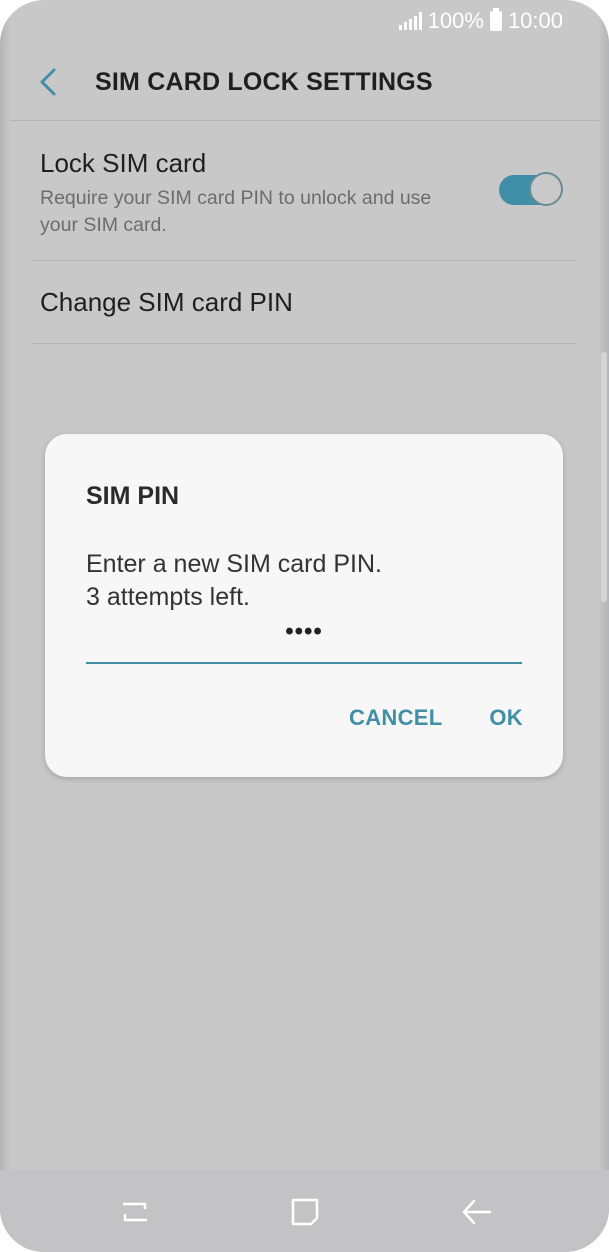 The width and height of the screenshot is (609, 1252). Describe the element at coordinates (495, 19) in the screenshot. I see `battery-icon` at that location.